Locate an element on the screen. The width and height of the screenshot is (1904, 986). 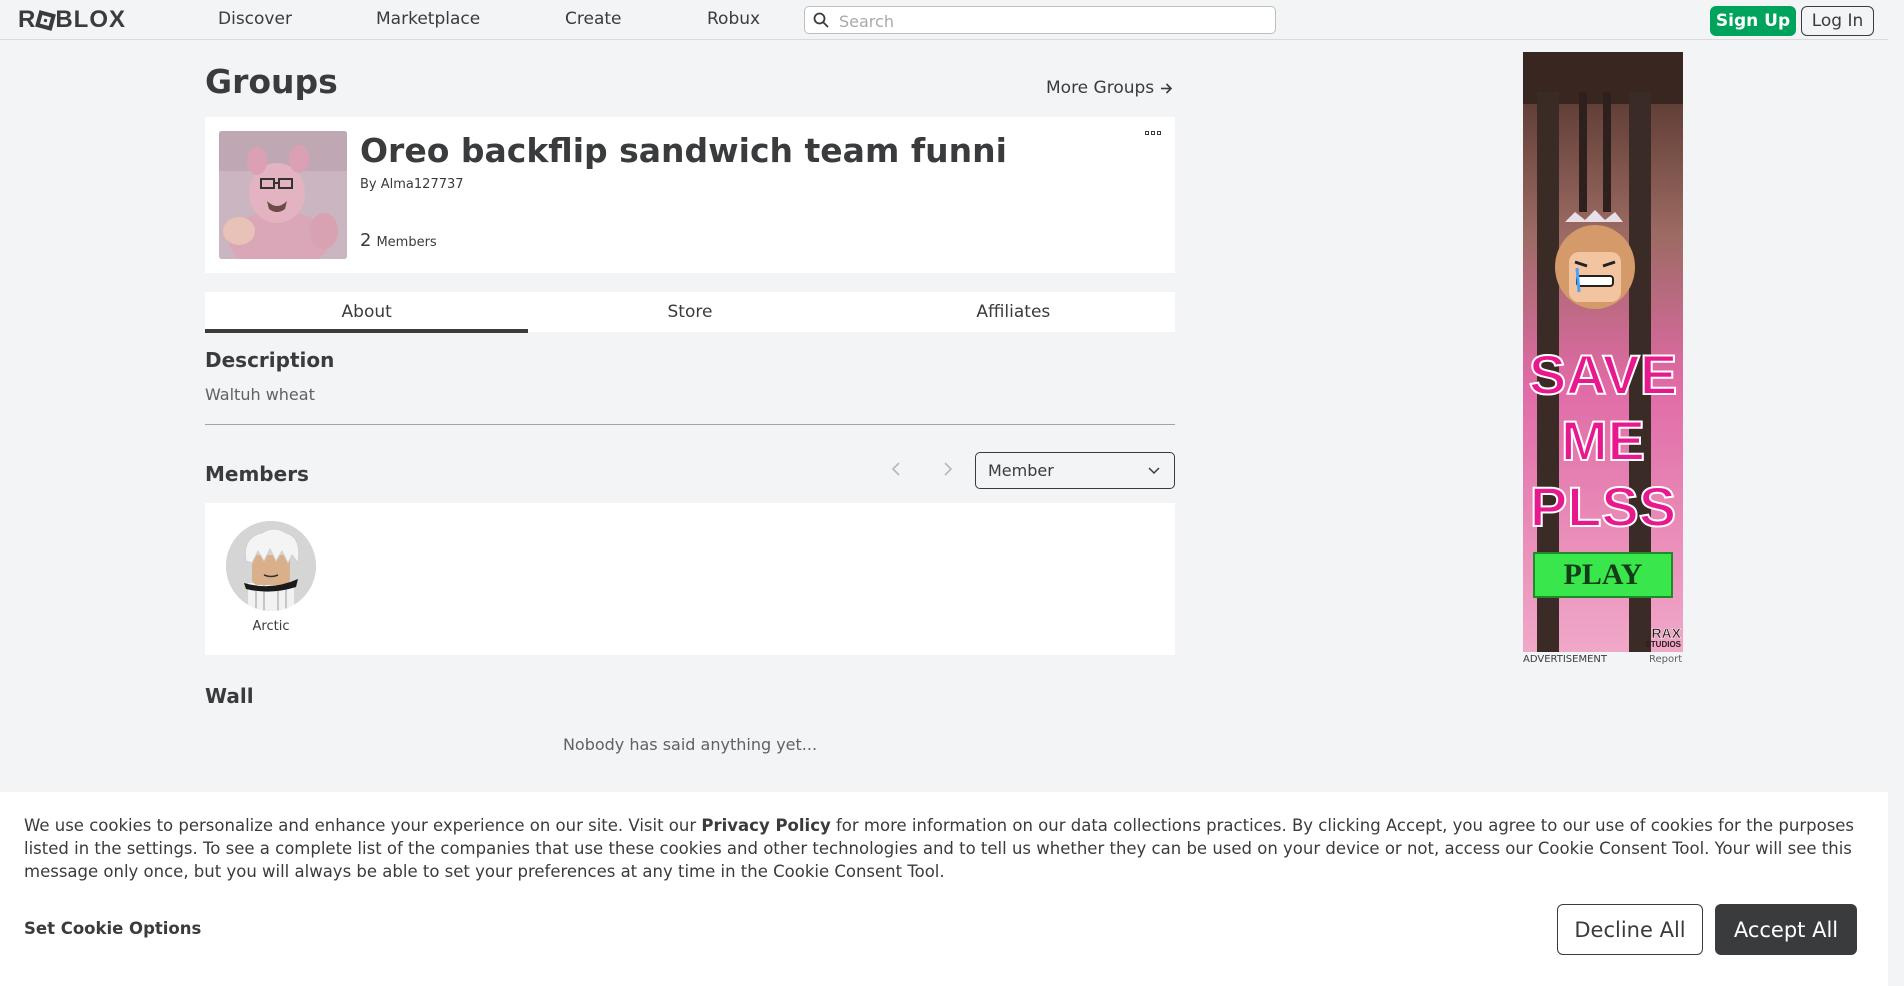
wall-heading: Wall is located at coordinates (229, 696).